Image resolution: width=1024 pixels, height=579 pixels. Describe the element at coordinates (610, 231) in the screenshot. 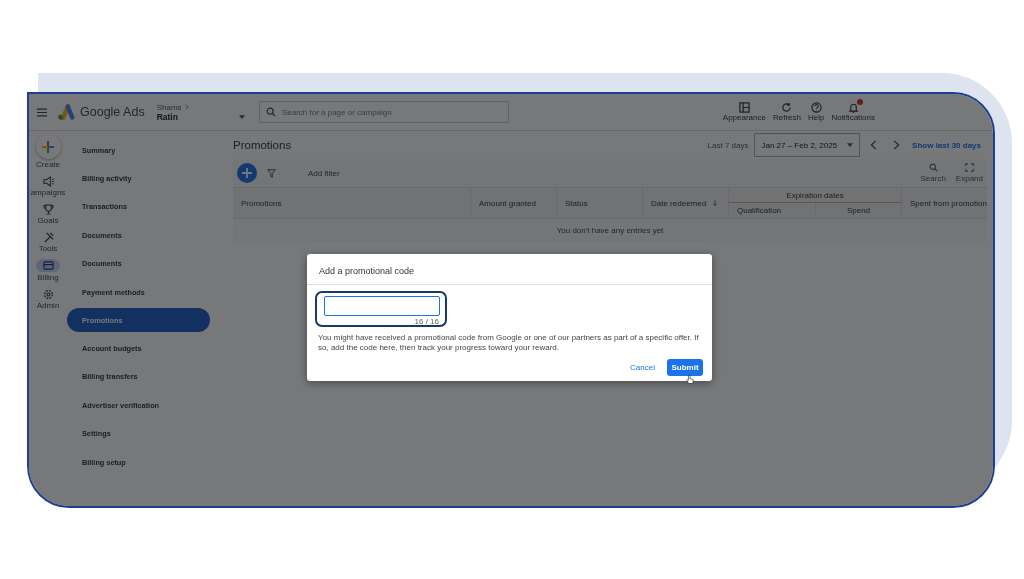

I see `empty-message: You don't have any entries yet` at that location.